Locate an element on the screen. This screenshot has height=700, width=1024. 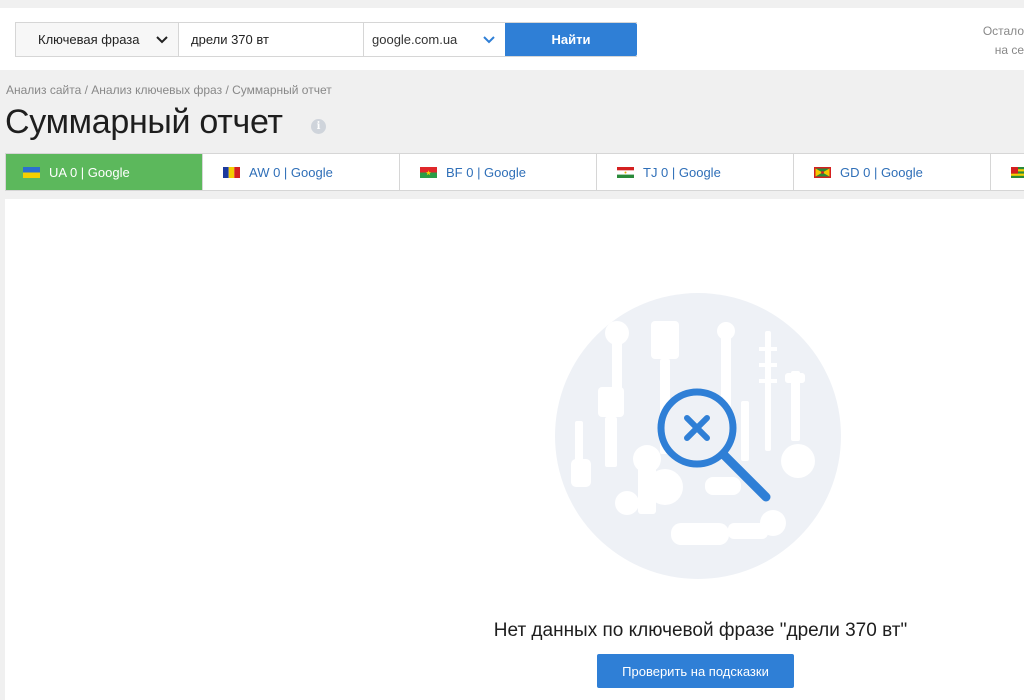
tab-label: TJ 0 | Google is located at coordinates (682, 172).